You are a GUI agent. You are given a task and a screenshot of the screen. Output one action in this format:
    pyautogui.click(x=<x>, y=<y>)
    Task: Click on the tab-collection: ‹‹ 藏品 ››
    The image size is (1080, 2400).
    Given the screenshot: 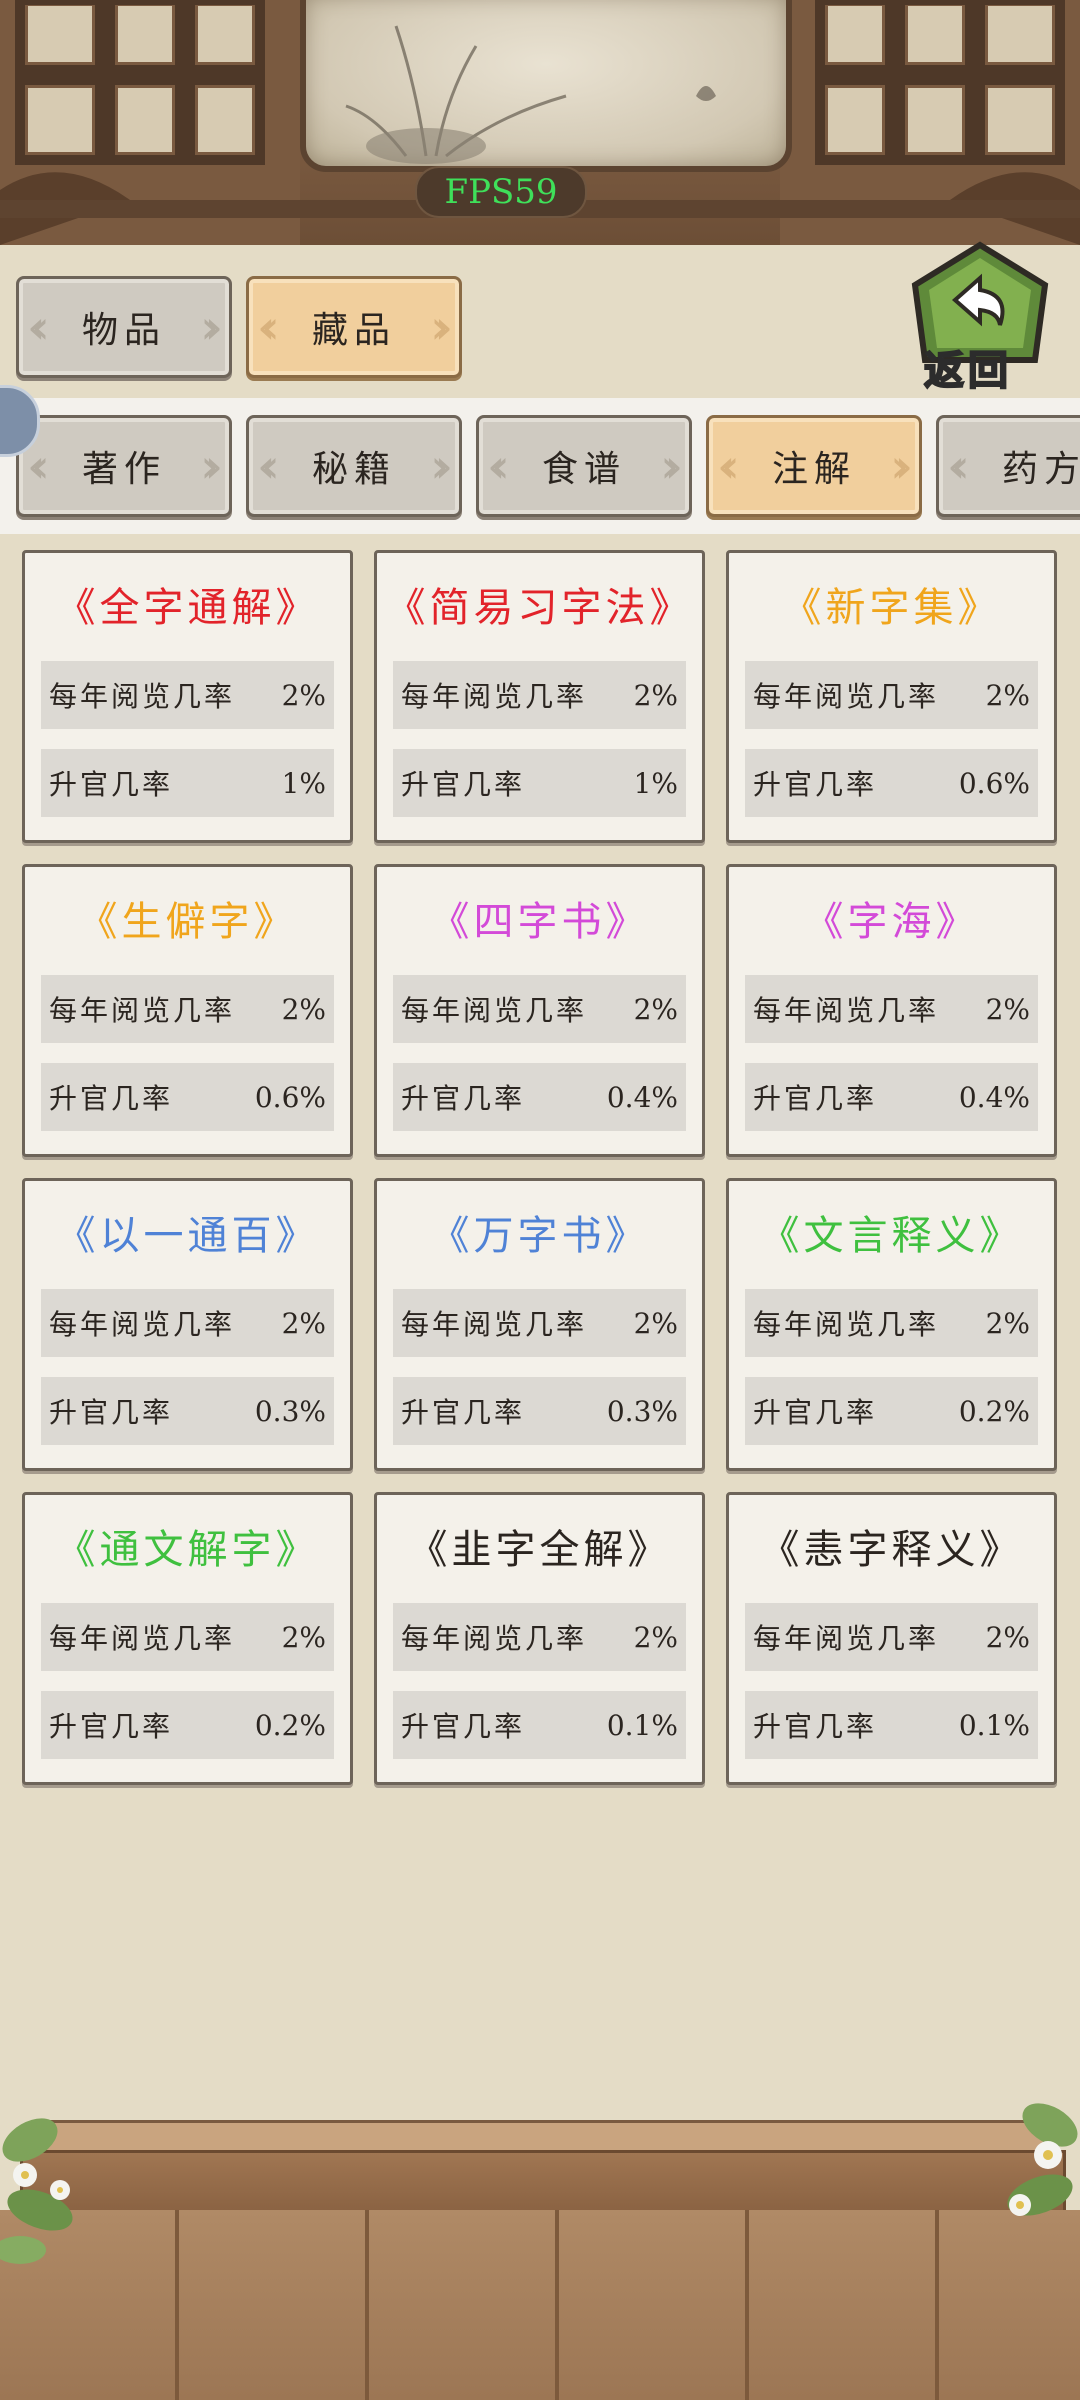 What is the action you would take?
    pyautogui.click(x=354, y=327)
    